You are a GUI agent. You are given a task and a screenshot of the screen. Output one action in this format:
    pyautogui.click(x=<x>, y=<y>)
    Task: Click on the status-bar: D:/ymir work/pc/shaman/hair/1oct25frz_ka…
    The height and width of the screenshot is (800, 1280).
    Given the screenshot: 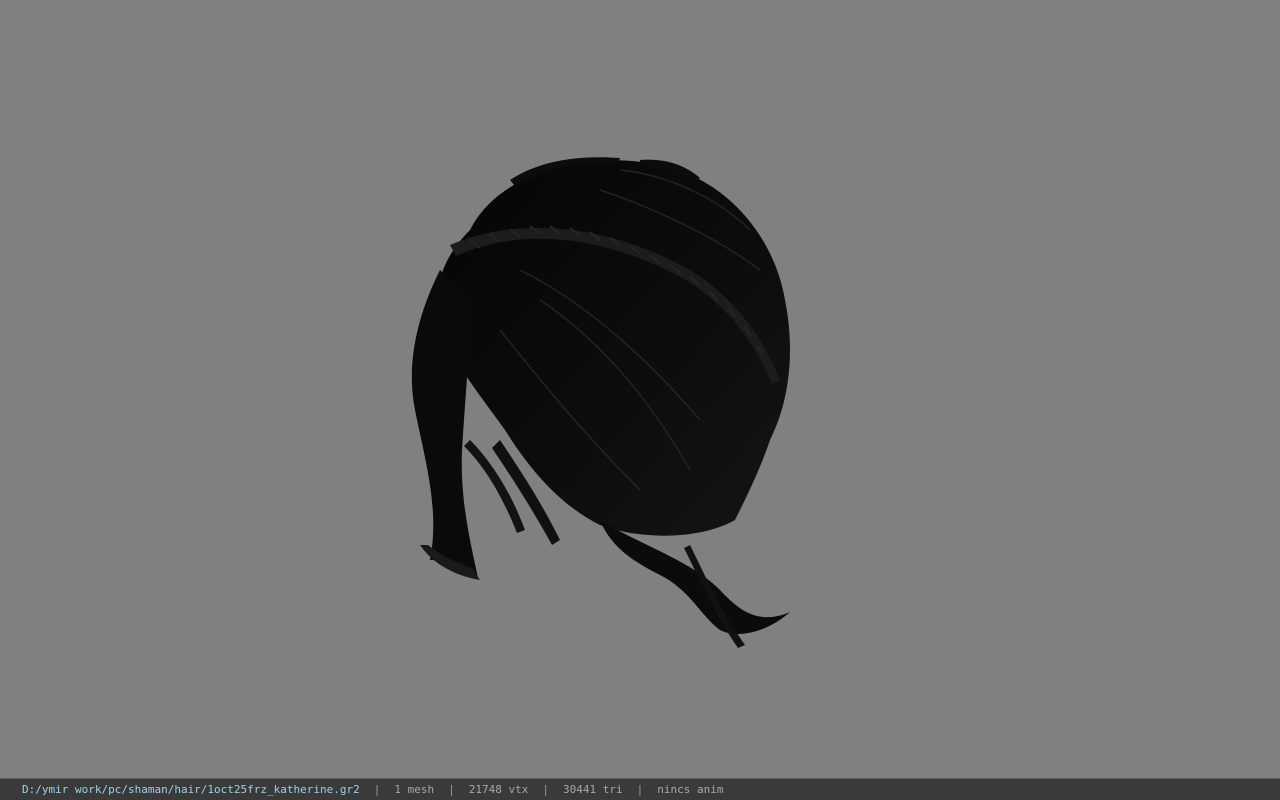 What is the action you would take?
    pyautogui.click(x=640, y=789)
    